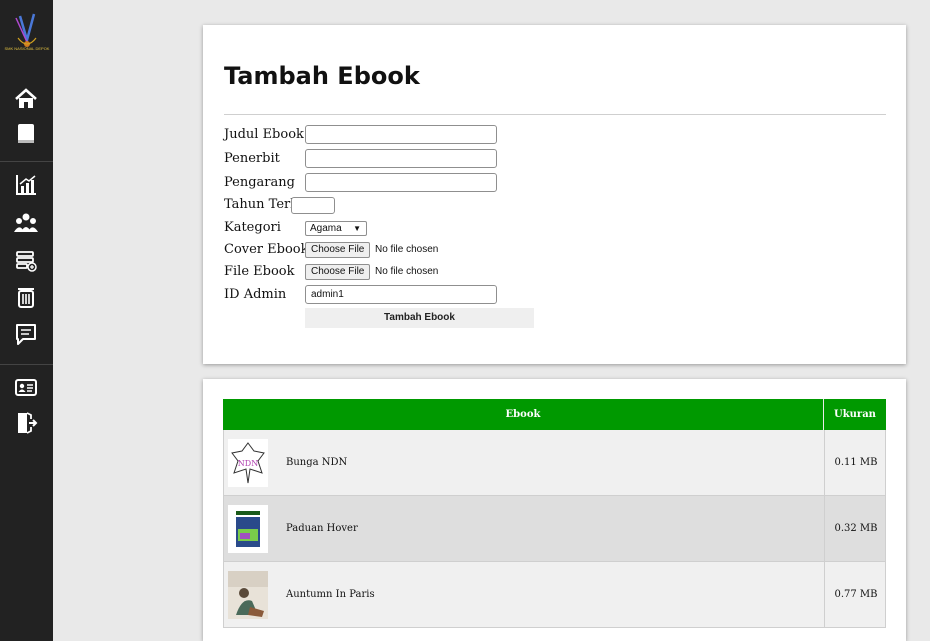 This screenshot has width=930, height=641. I want to click on chevron-down-icon: ▼, so click(357, 228).